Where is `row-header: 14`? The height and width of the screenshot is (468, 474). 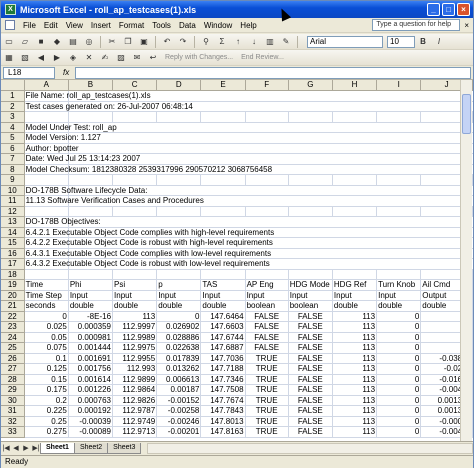 row-header: 14 is located at coordinates (13, 232).